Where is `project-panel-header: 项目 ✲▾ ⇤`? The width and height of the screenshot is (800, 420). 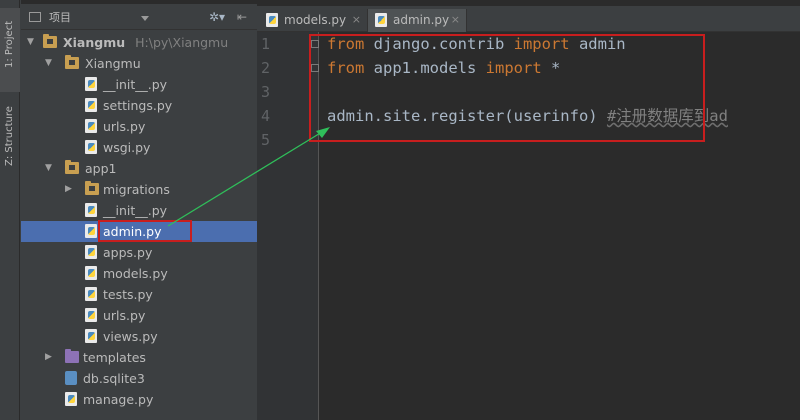 project-panel-header: 项目 ✲▾ ⇤ is located at coordinates (139, 18).